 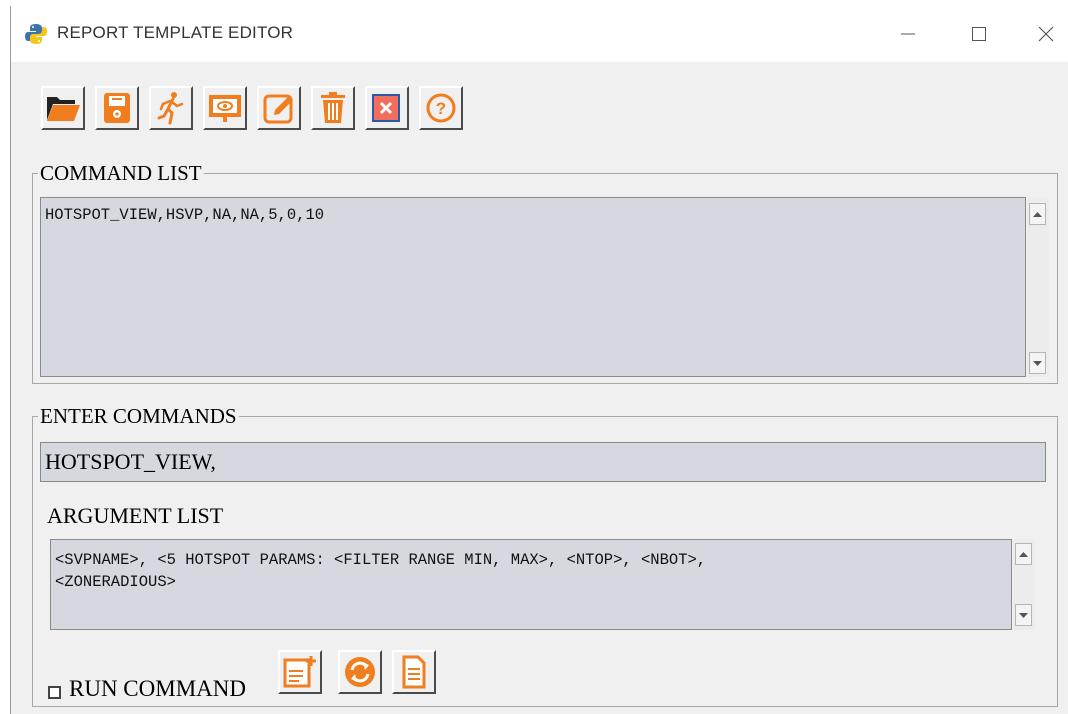 What do you see at coordinates (121, 173) in the screenshot?
I see `command-list-label: COMMAND LIST` at bounding box center [121, 173].